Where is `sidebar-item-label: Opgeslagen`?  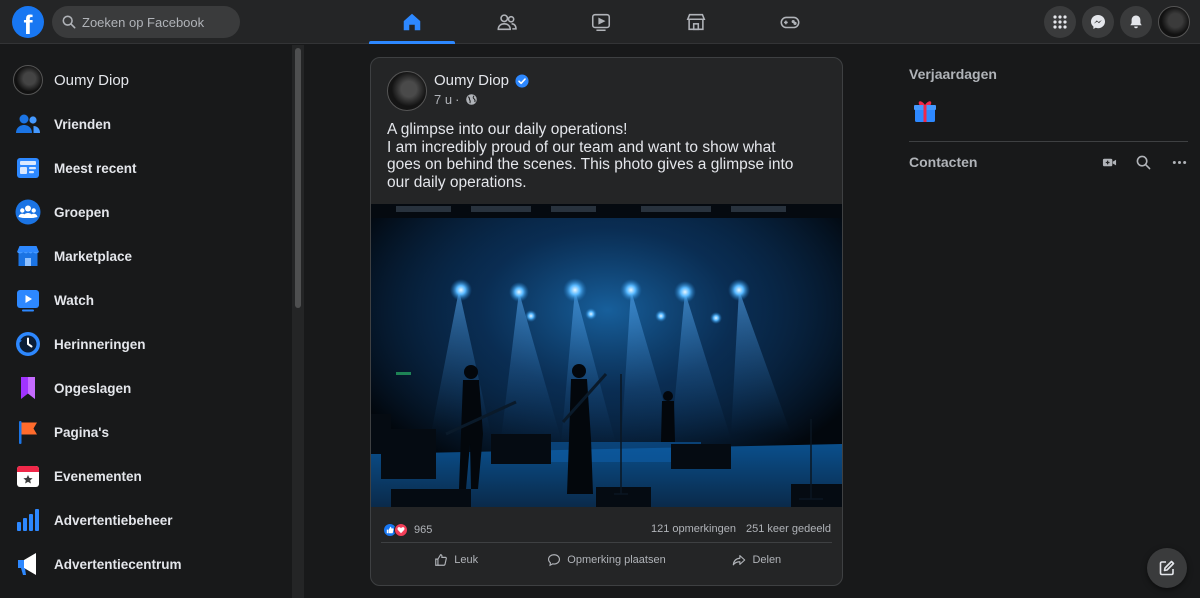
sidebar-item-label: Opgeslagen is located at coordinates (93, 388).